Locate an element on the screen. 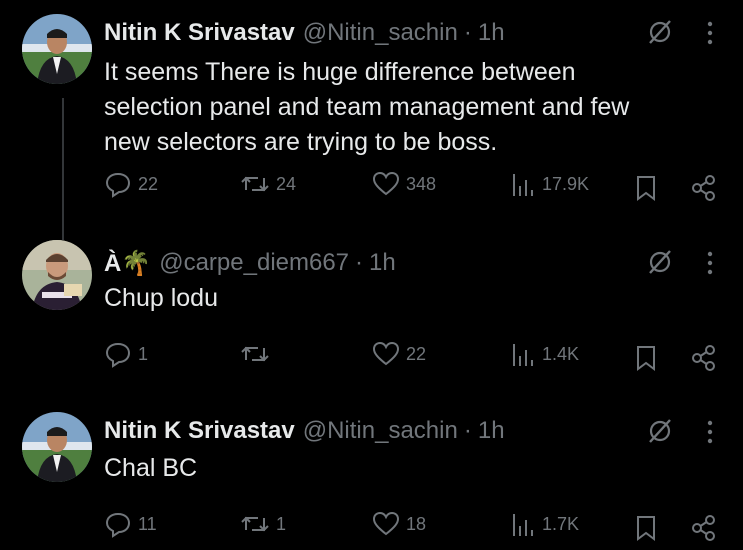 This screenshot has width=743, height=550. views-button: 1.7K is located at coordinates (544, 524).